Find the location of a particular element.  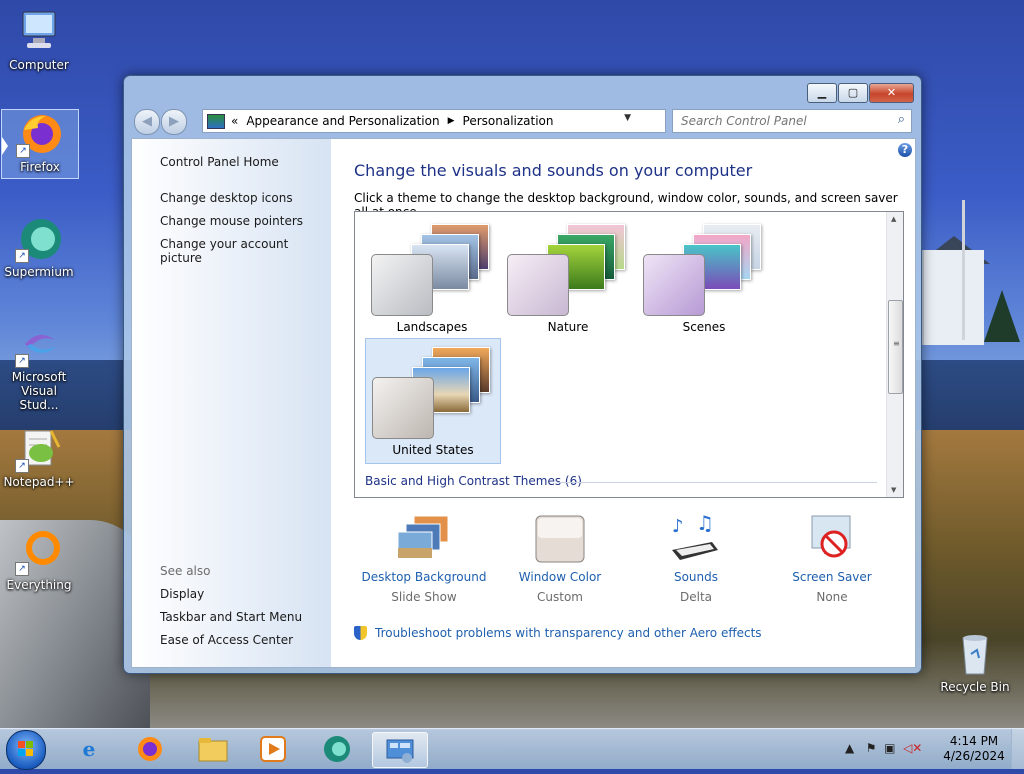

media-player-icon is located at coordinates (273, 749).